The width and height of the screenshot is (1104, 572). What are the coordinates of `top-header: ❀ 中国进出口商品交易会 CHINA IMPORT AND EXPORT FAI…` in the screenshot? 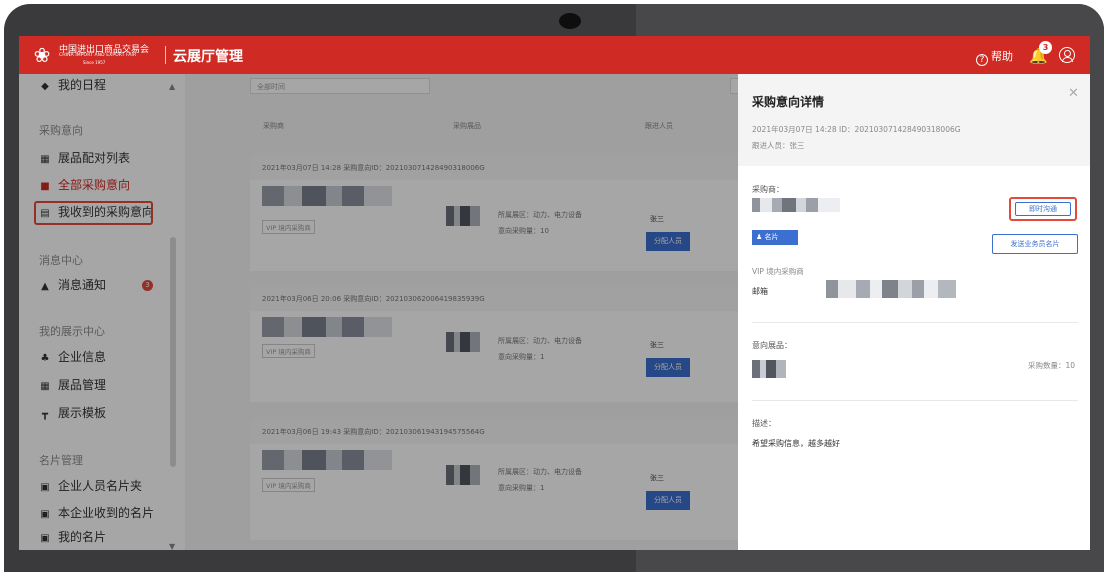 It's located at (554, 55).